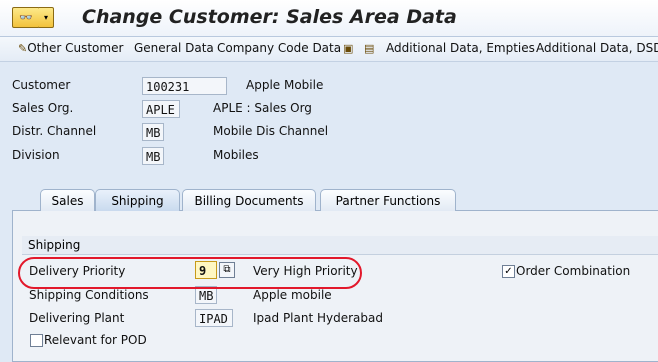  I want to click on order-combination-label: Order Combination, so click(573, 271).